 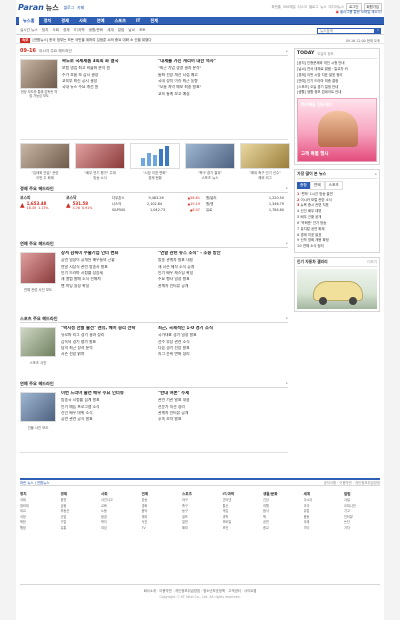 I want to click on section-line: 공연 관련 공식 발표, so click(x=107, y=419).